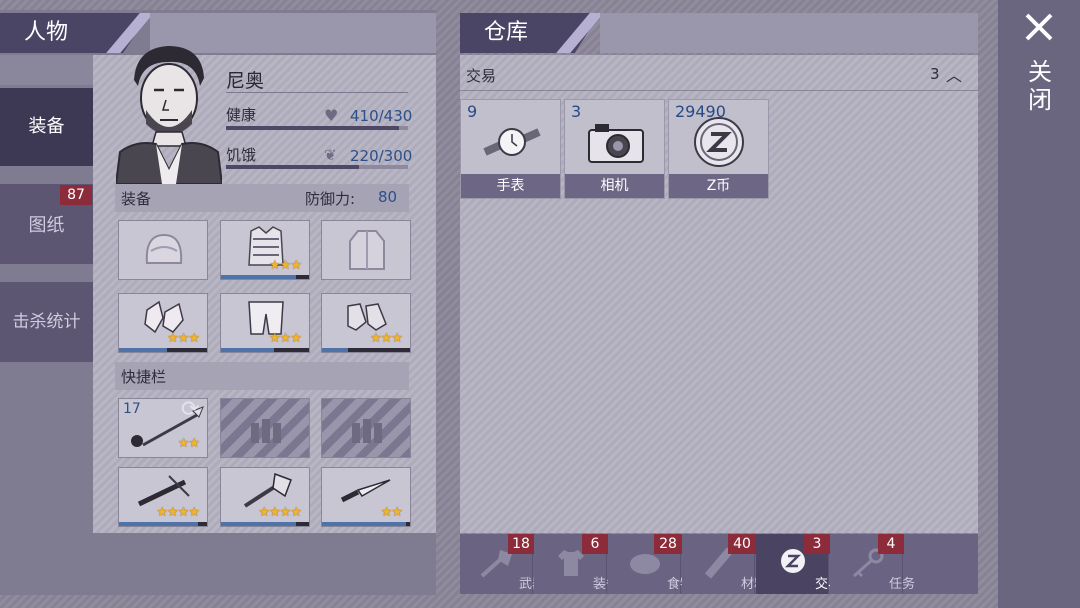  I want to click on quickbar-section-label: 快捷栏, so click(144, 377).